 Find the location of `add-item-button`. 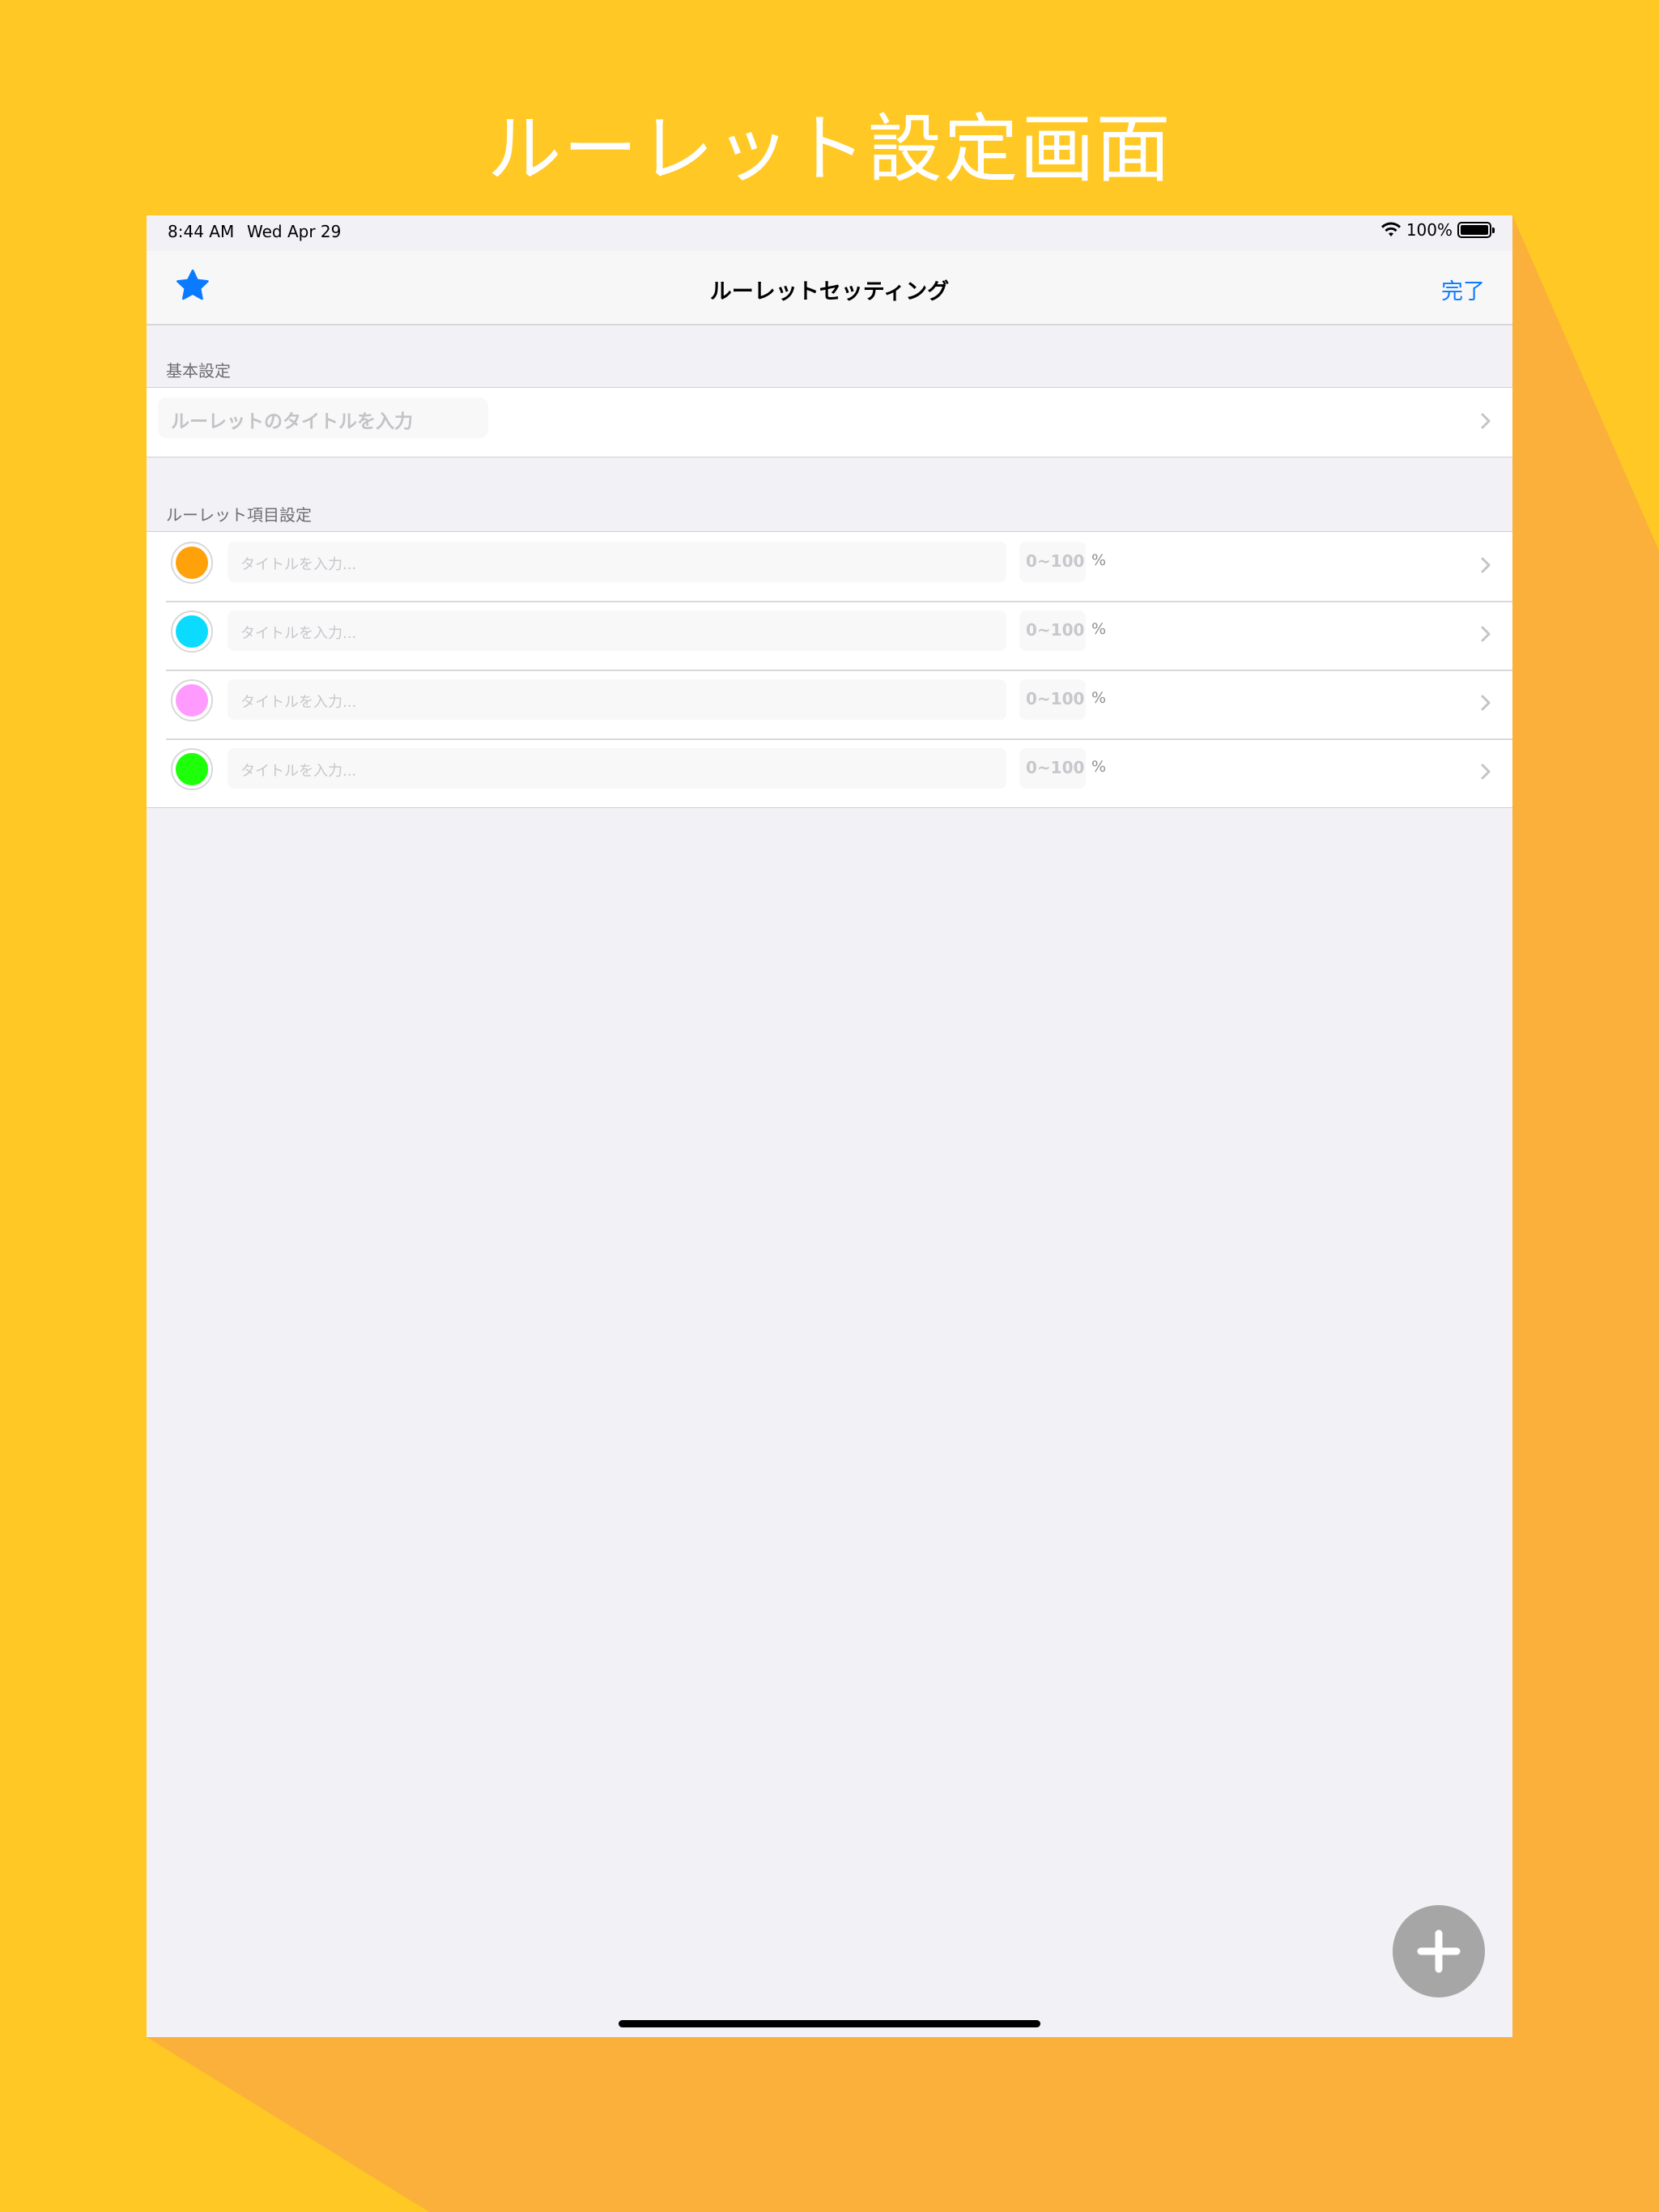

add-item-button is located at coordinates (1439, 1951).